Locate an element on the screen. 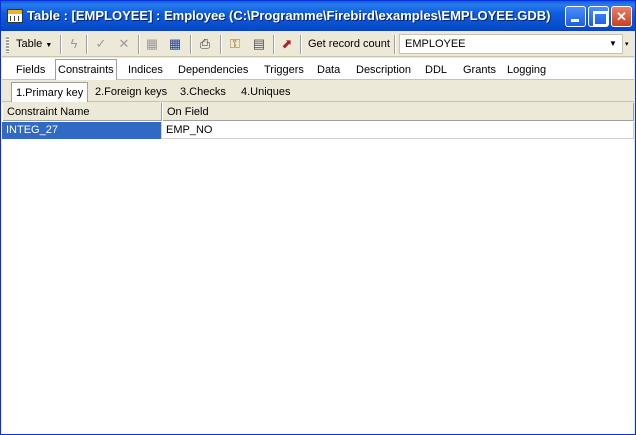  edit-arrow-icon: ⬈ is located at coordinates (287, 44).